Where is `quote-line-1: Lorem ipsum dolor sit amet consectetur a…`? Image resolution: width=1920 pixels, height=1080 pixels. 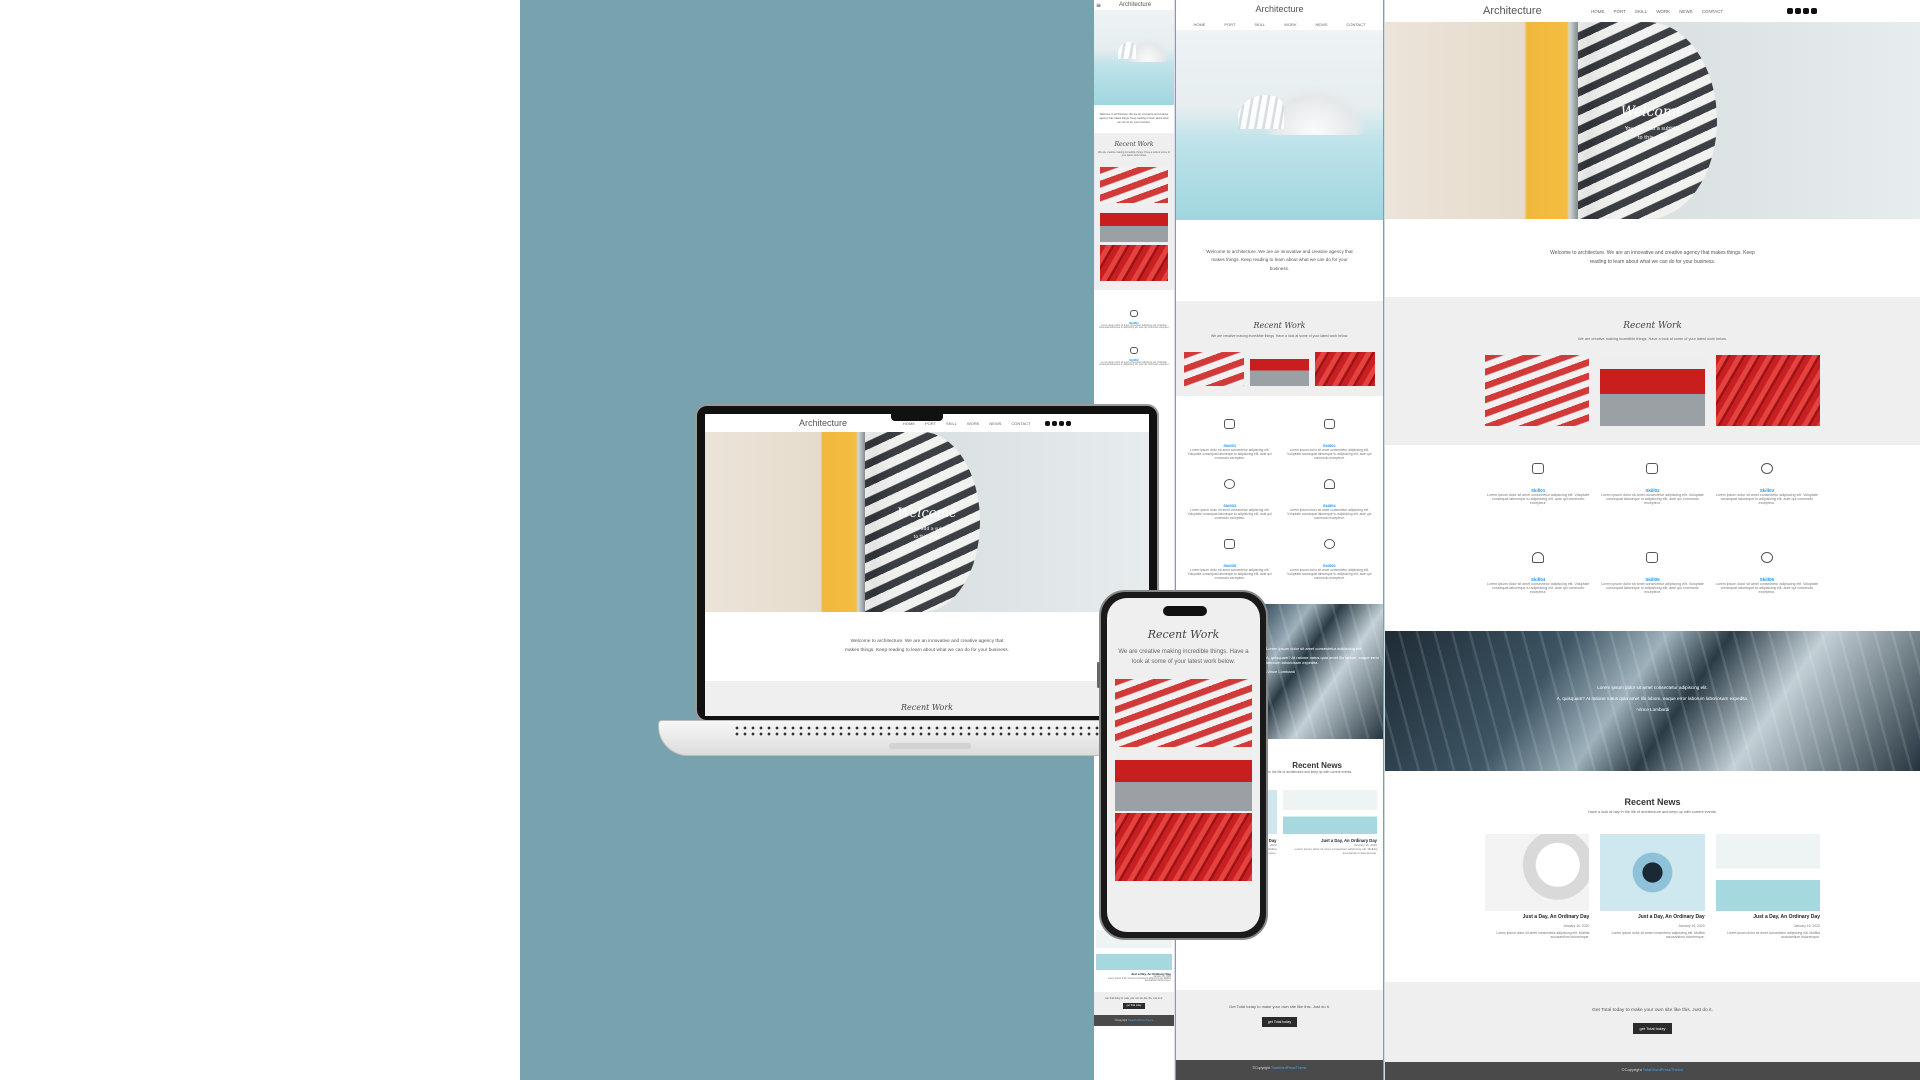
quote-line-1: Lorem ipsum dolor sit amet consectetur a… is located at coordinates (1652, 687).